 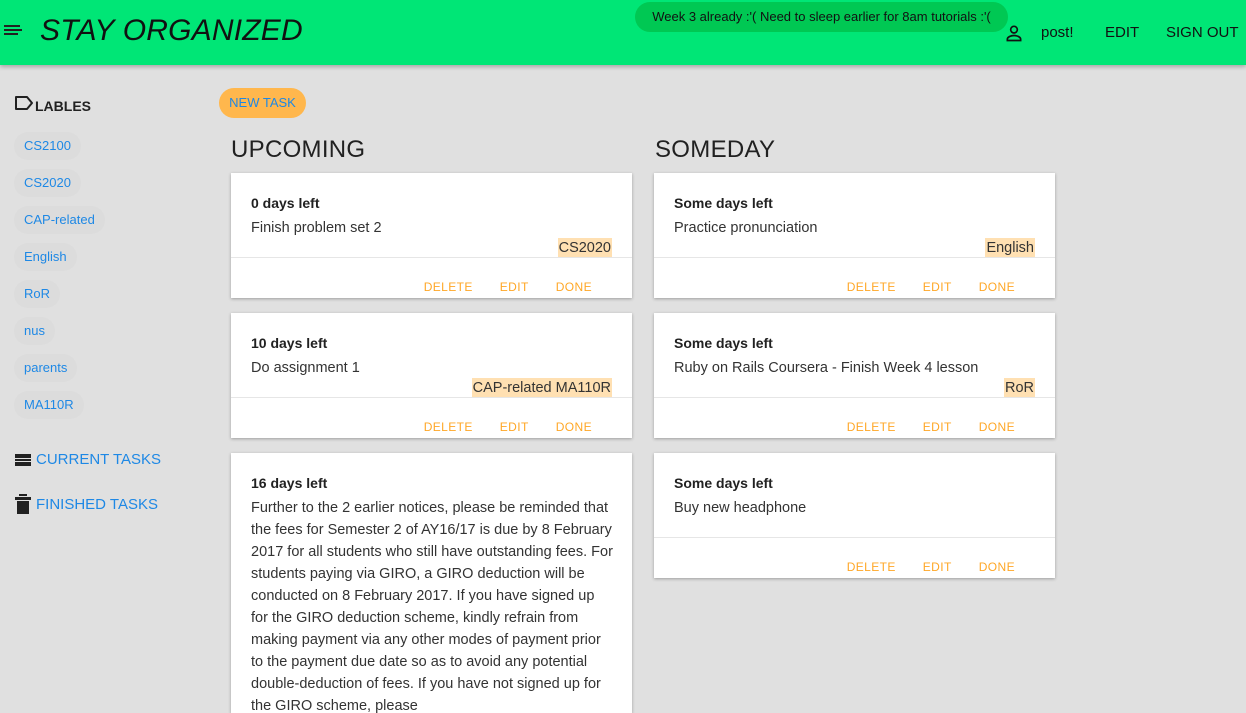 I want to click on task-tags: CS2020, so click(x=584, y=248).